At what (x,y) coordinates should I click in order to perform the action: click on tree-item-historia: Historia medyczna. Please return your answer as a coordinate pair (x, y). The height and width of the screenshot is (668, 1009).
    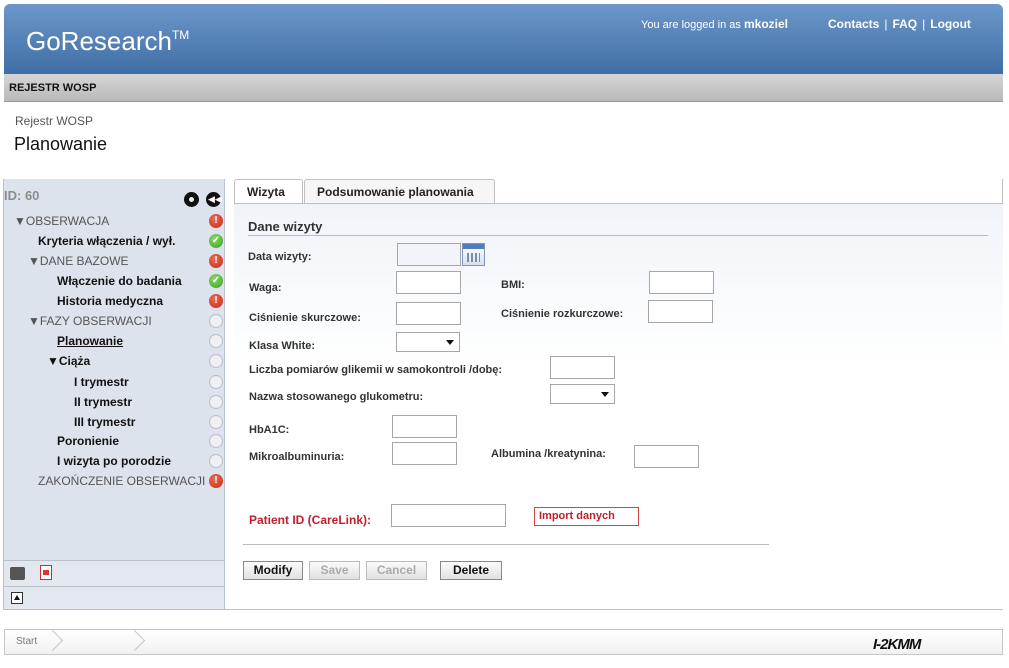
    Looking at the image, I should click on (110, 301).